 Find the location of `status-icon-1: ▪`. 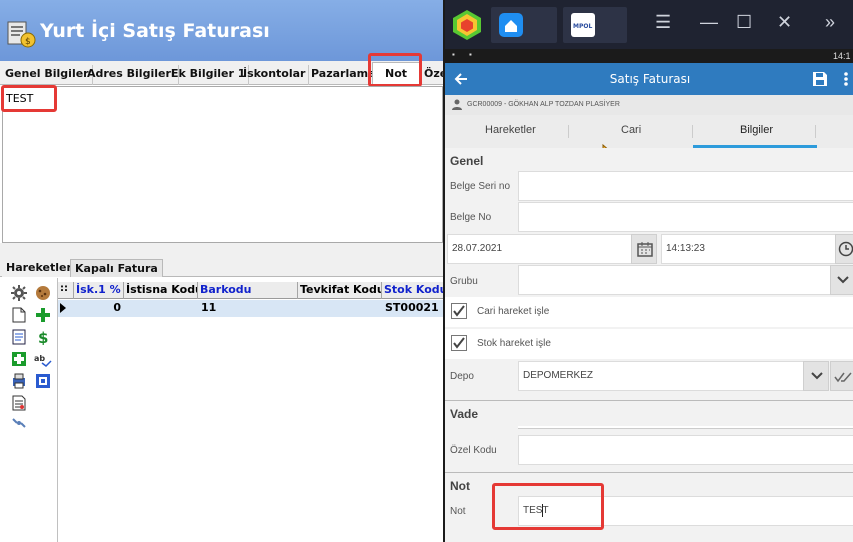

status-icon-1: ▪ is located at coordinates (453, 54).